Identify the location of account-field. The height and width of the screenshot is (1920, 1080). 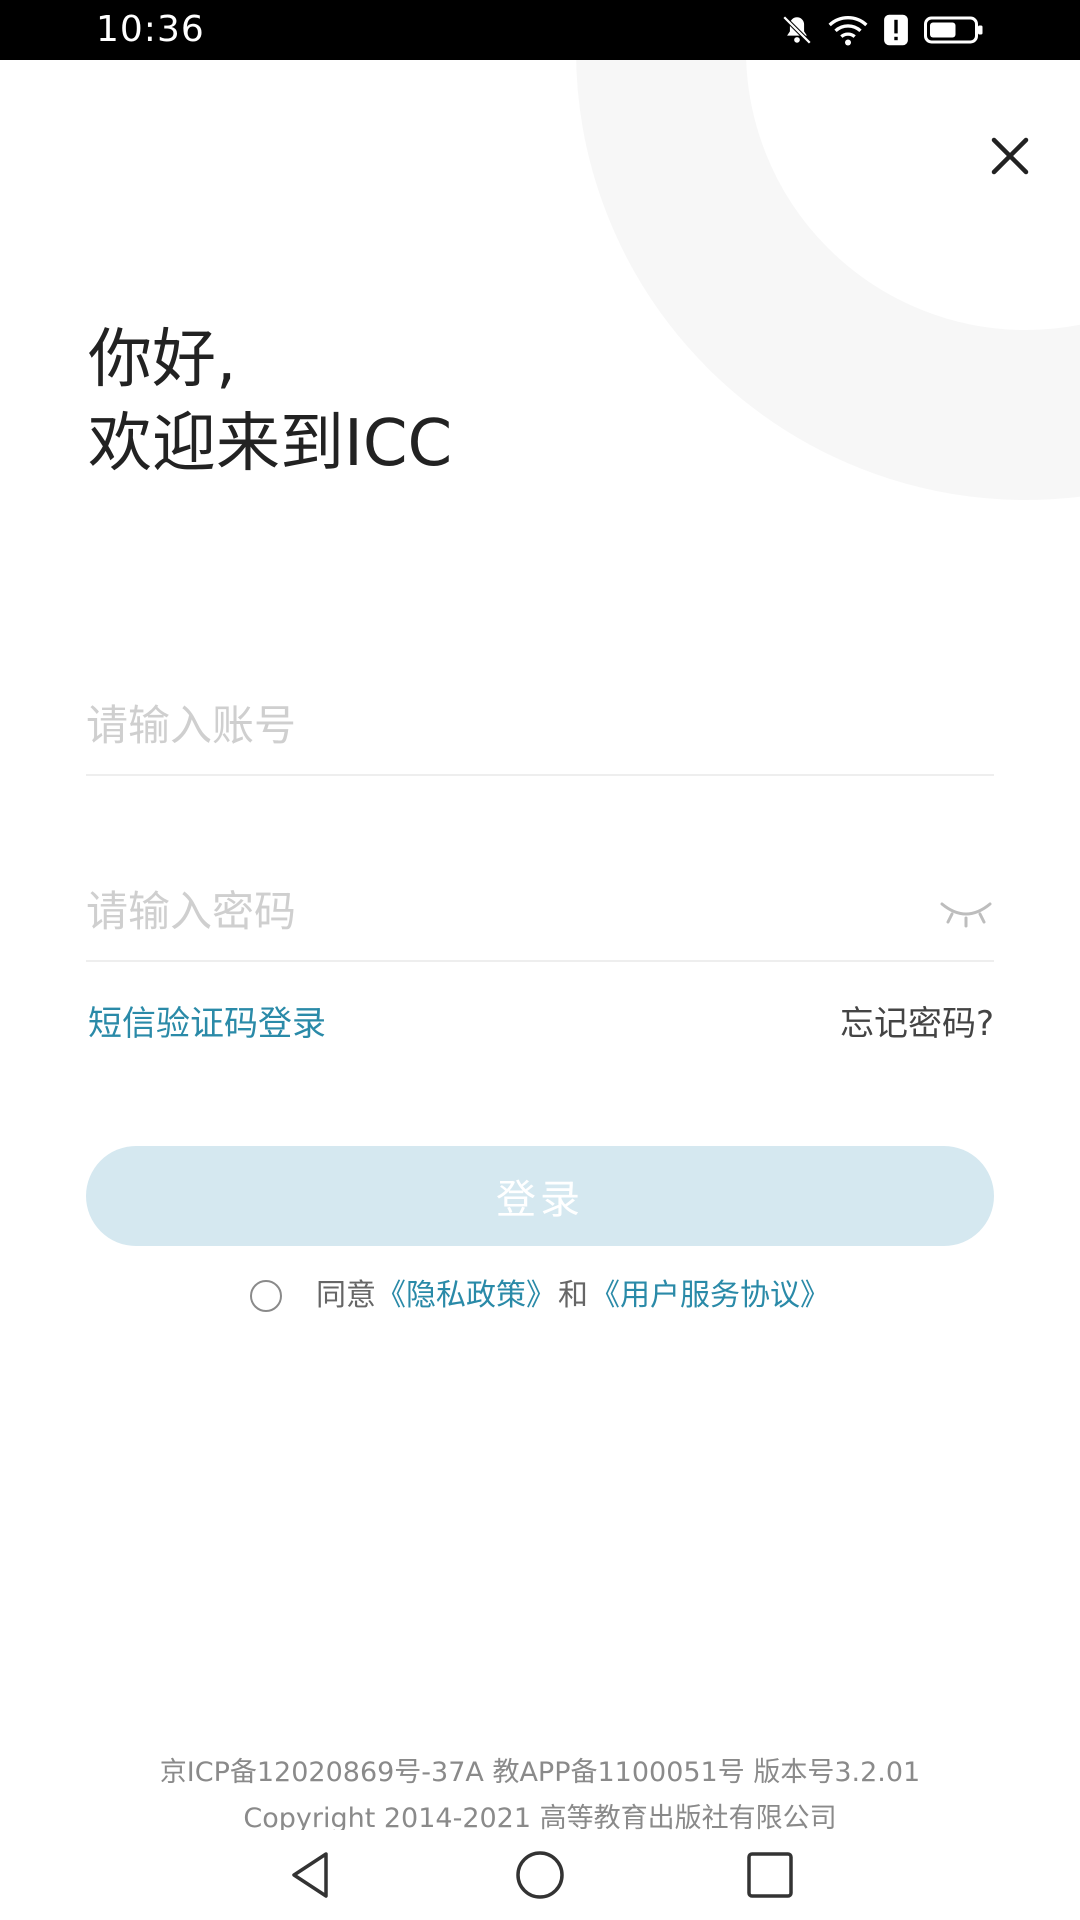
(540, 726).